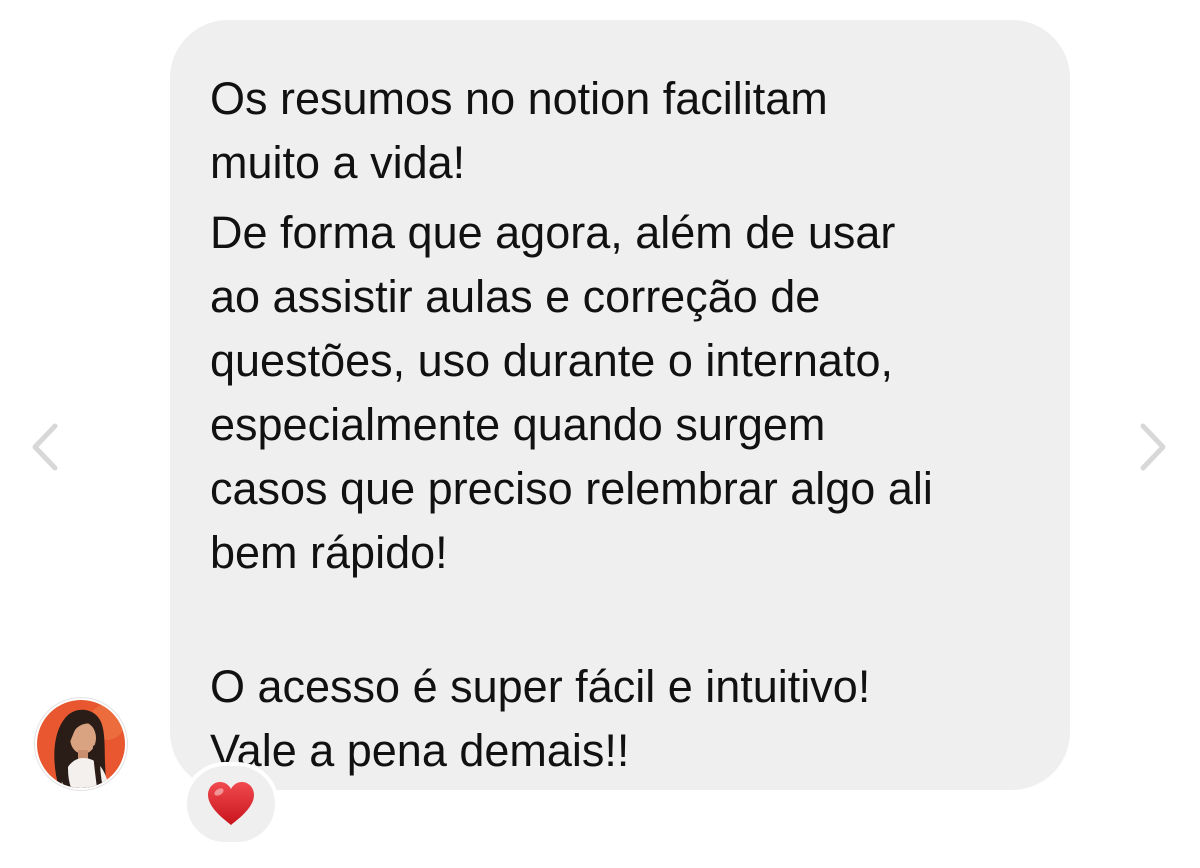 The height and width of the screenshot is (868, 1200). What do you see at coordinates (551, 360) in the screenshot?
I see `message-text-line: questões, uso durante o internato,` at bounding box center [551, 360].